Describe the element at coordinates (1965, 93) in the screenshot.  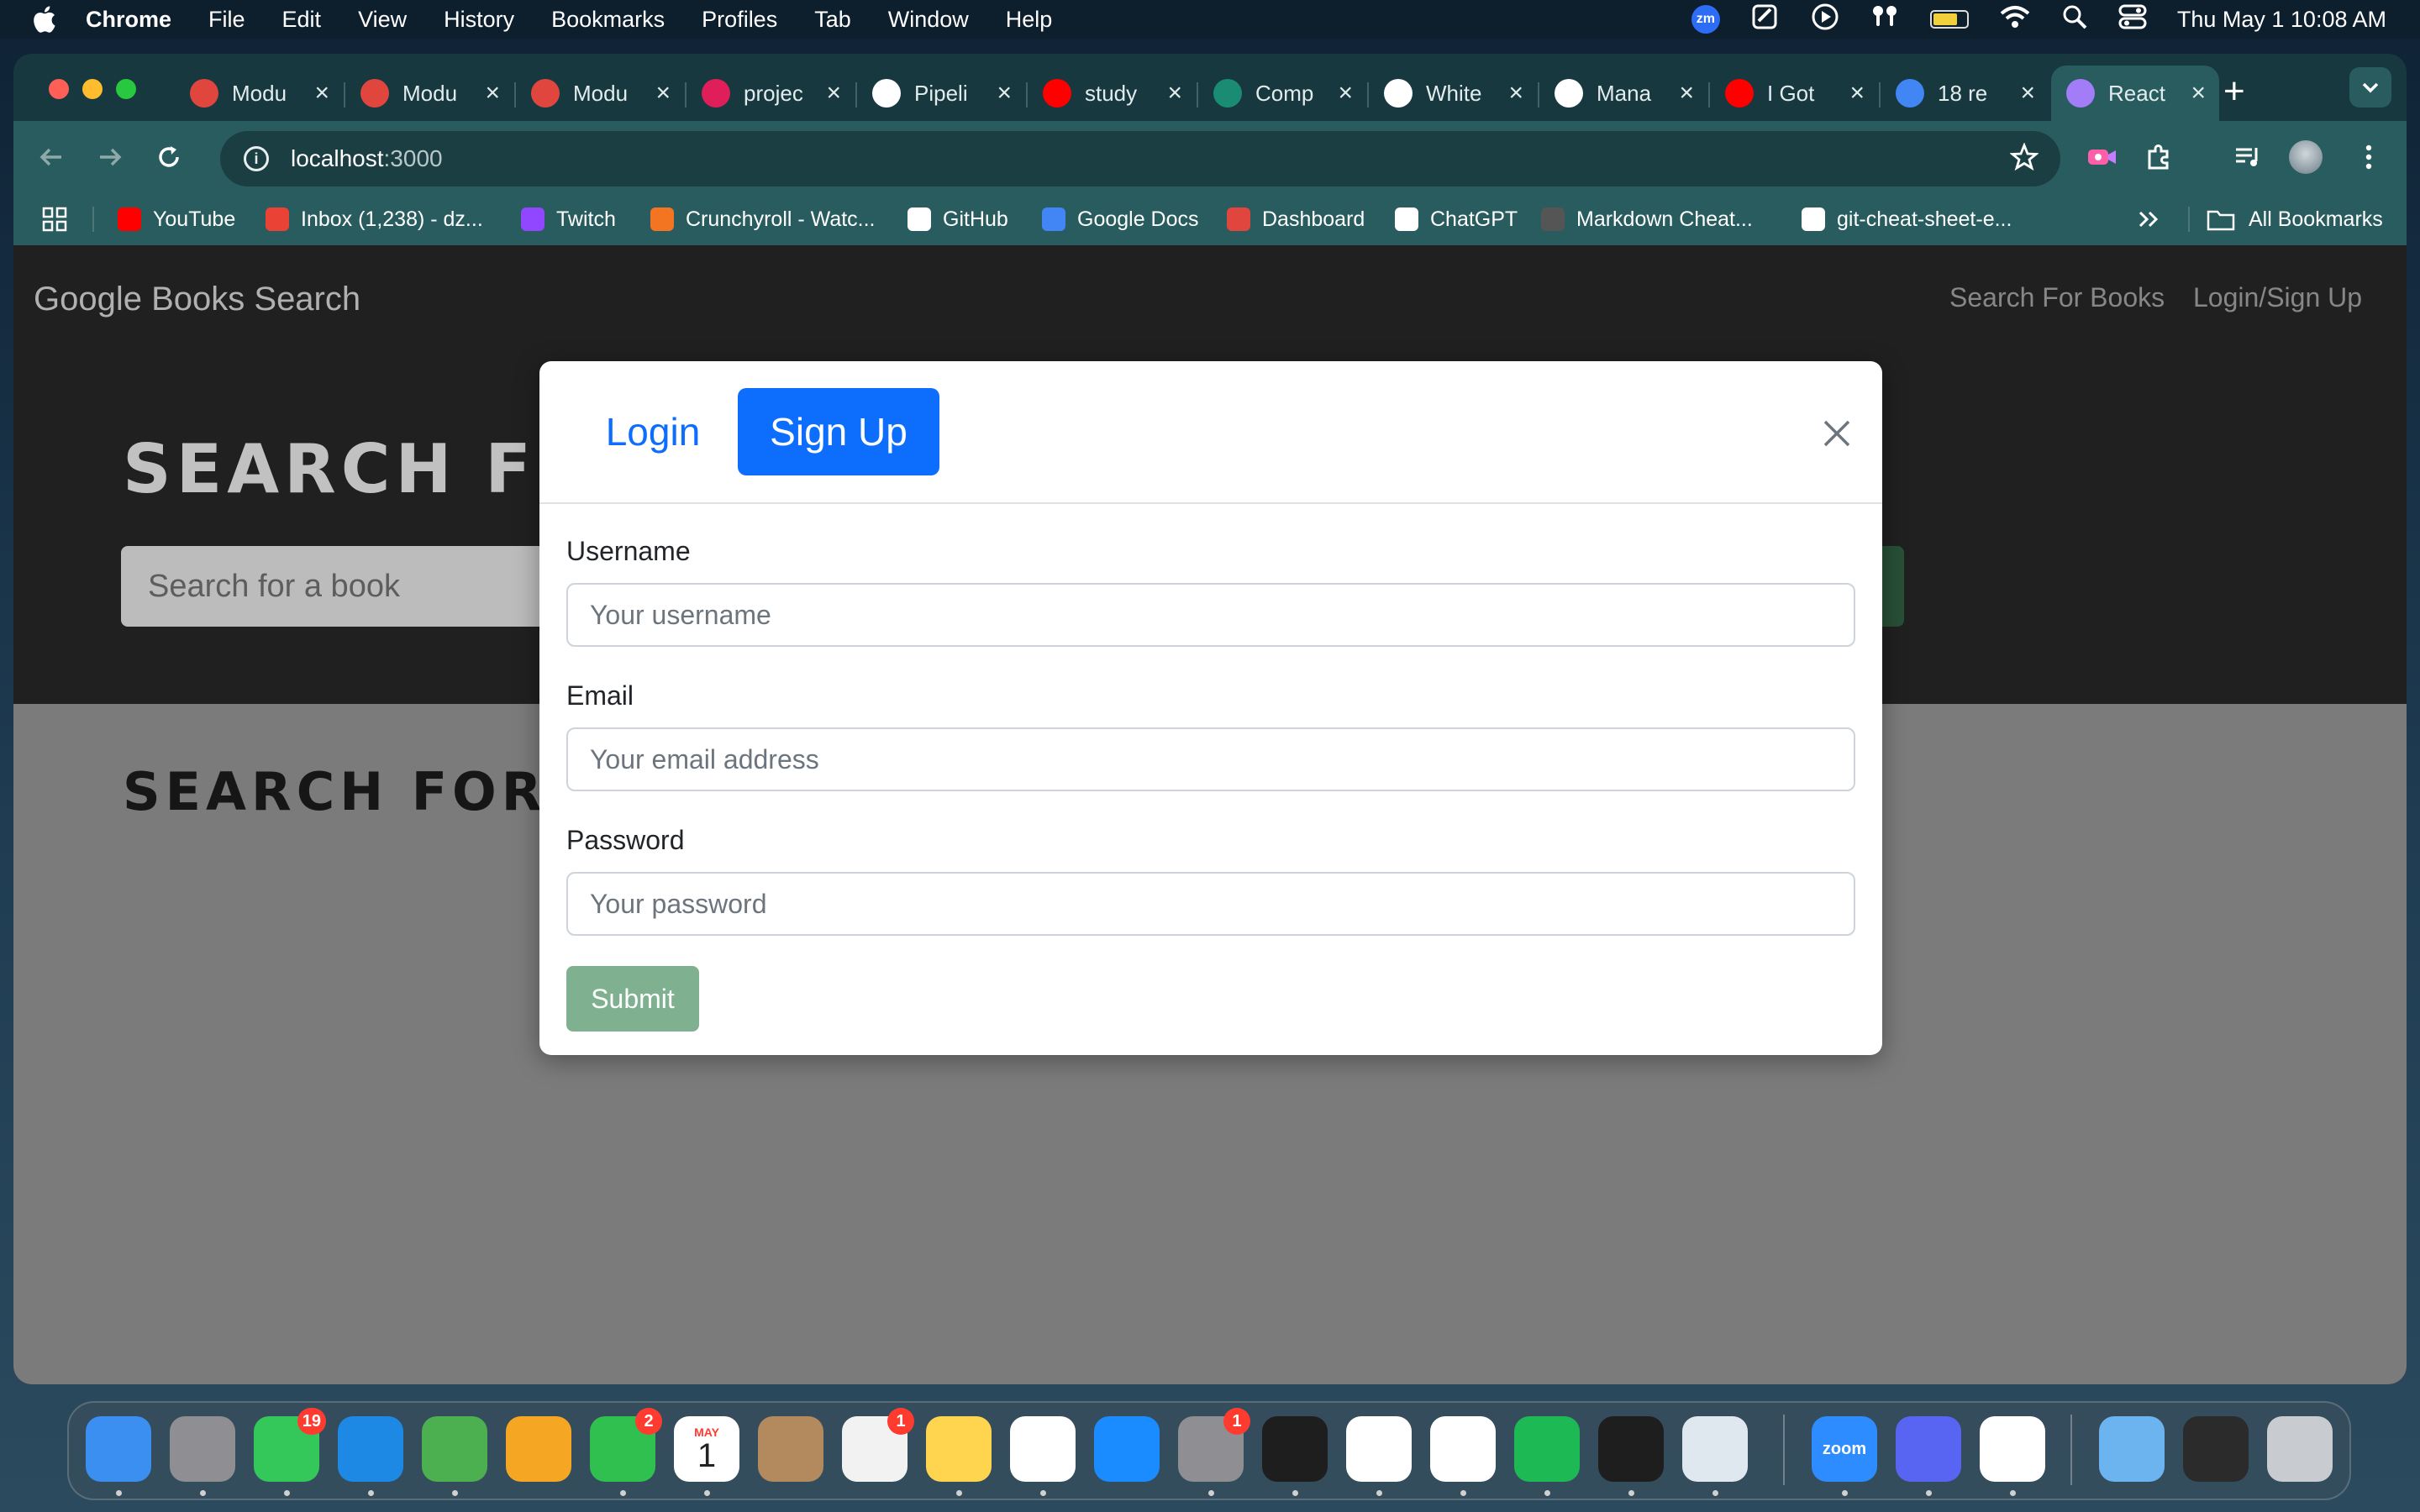
I see `browser-tab: 18 re ×` at that location.